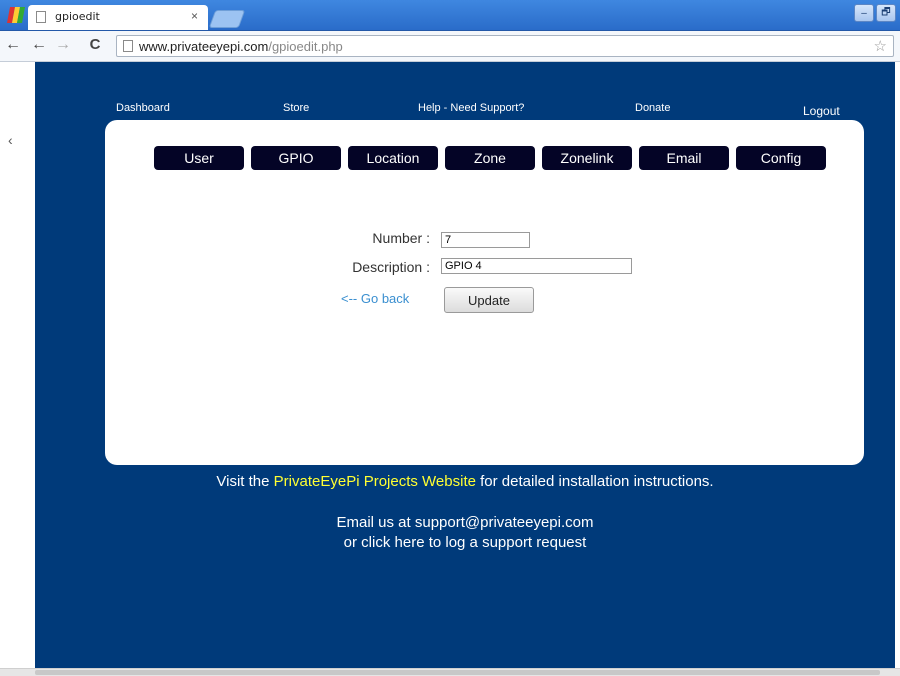 This screenshot has height=676, width=900. What do you see at coordinates (587, 158) in the screenshot?
I see `tab-zonelink: Zonelink` at bounding box center [587, 158].